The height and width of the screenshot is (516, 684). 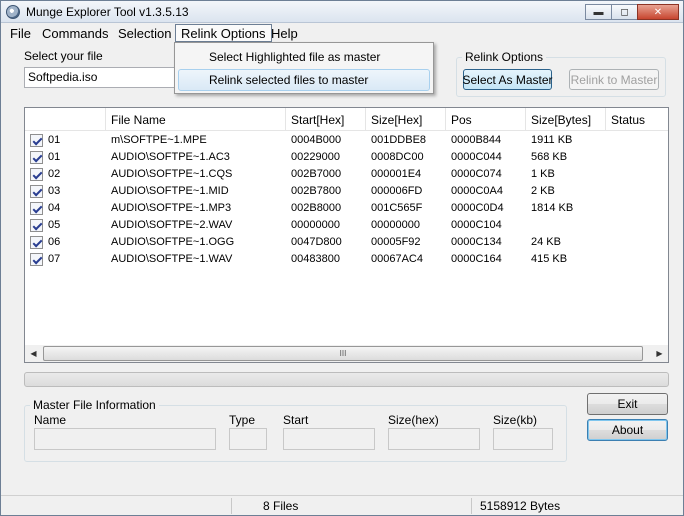 I want to click on scroll-left-icon: ◀, so click(x=33, y=353).